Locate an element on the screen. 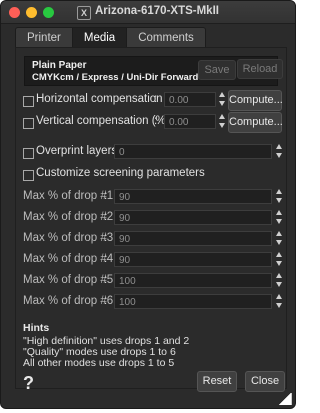 The height and width of the screenshot is (413, 320). tab-comments: Comments is located at coordinates (166, 38).